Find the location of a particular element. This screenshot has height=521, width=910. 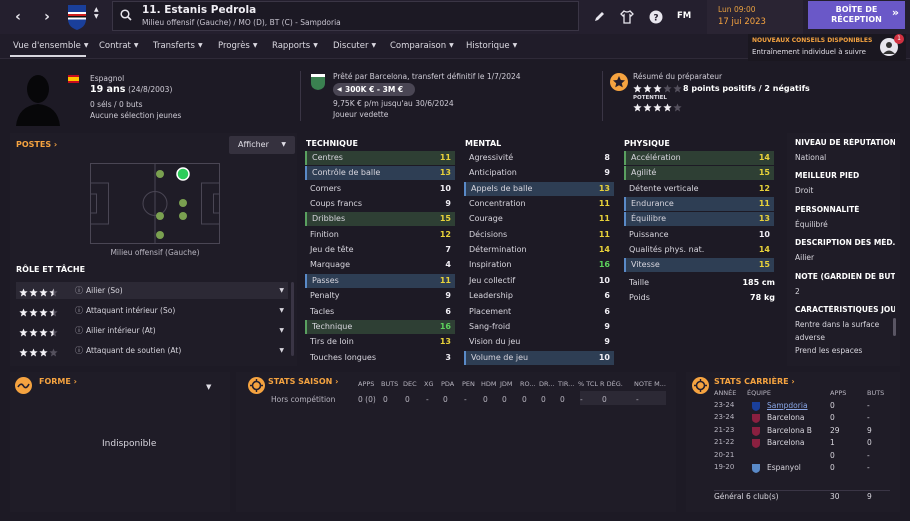

technique-attribute-row: Finition 12 is located at coordinates (380, 235).